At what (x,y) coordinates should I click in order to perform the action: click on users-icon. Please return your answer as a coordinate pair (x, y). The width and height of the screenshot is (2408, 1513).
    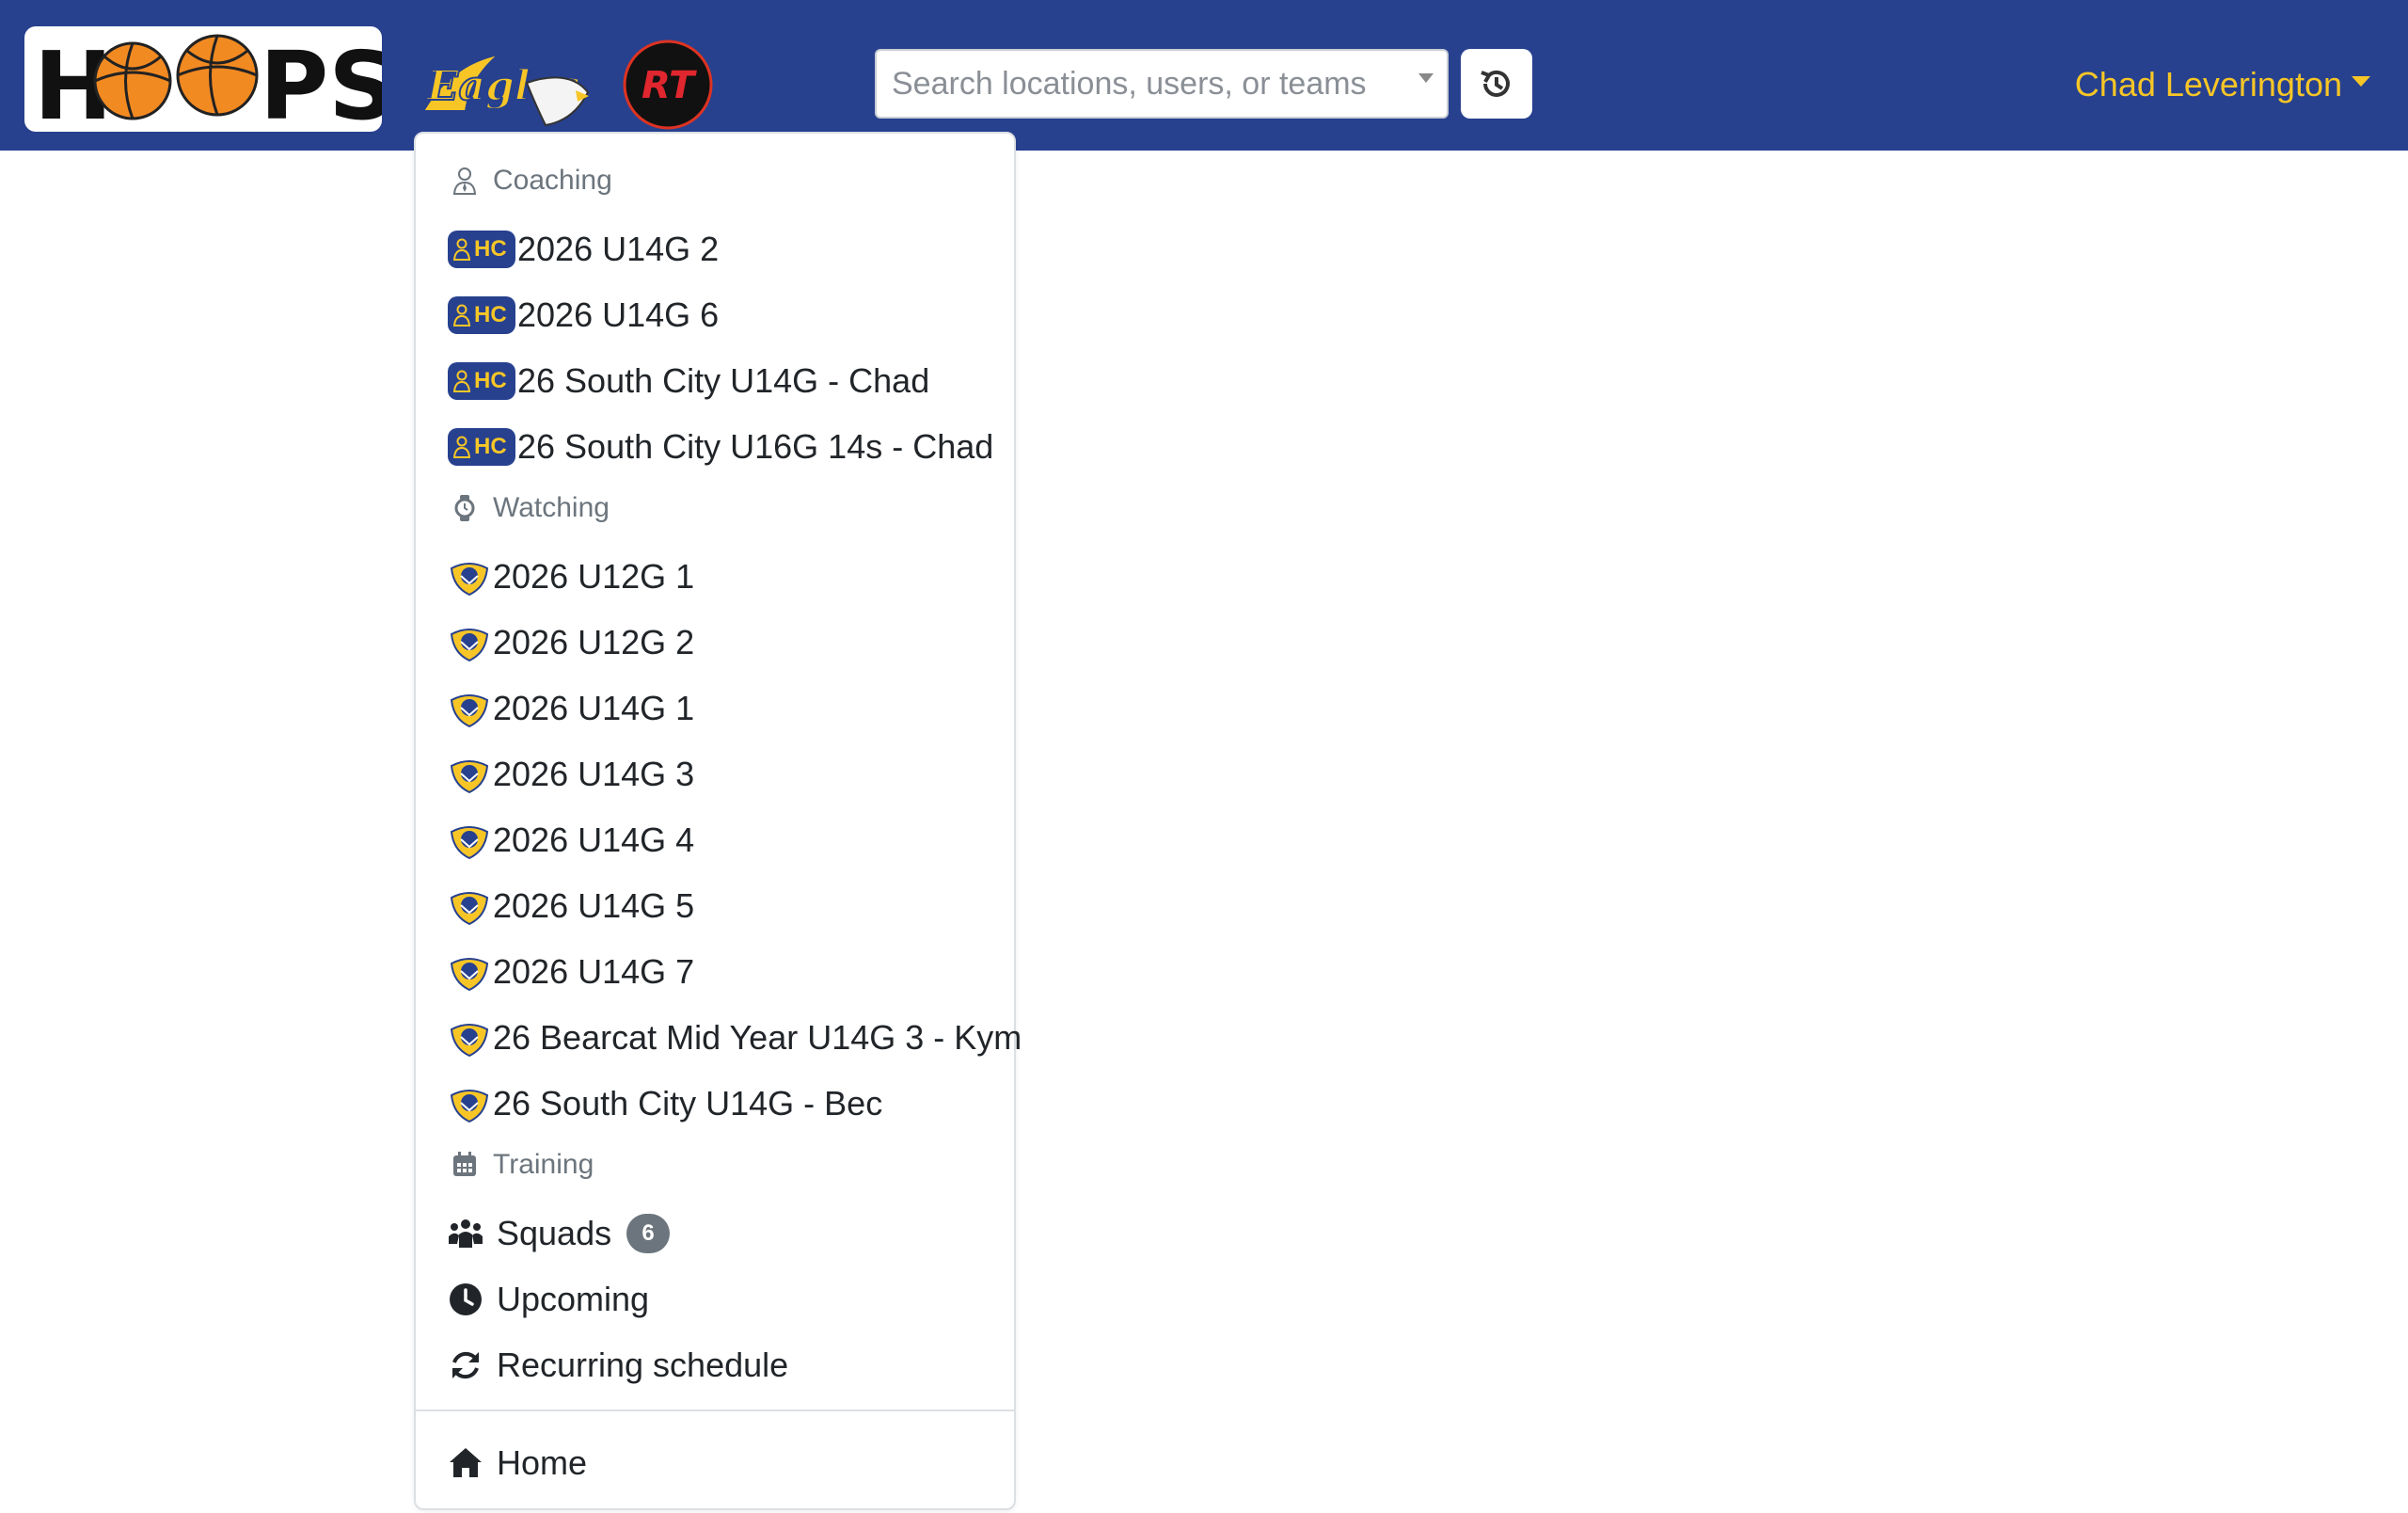
    Looking at the image, I should click on (466, 1233).